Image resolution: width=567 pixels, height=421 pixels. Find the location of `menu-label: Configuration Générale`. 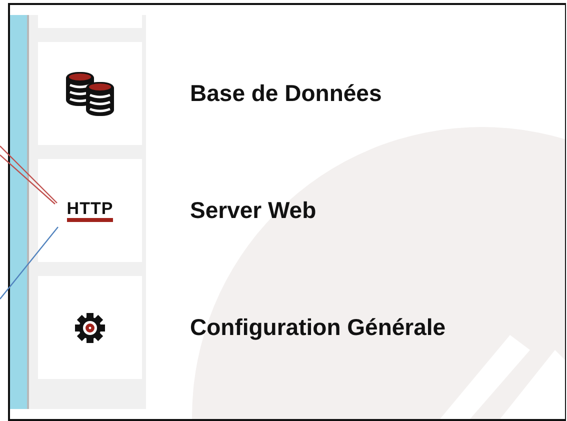

menu-label: Configuration Générale is located at coordinates (318, 327).